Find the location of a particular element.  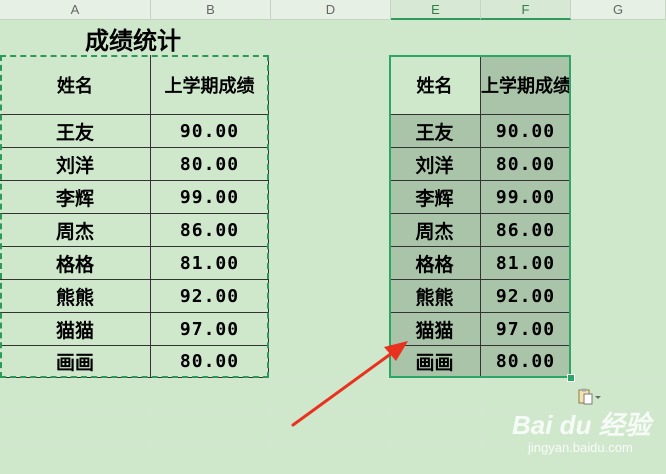

baidu-watermark: Bai du 经验 jingyan.baidu.com is located at coordinates (587, 435).